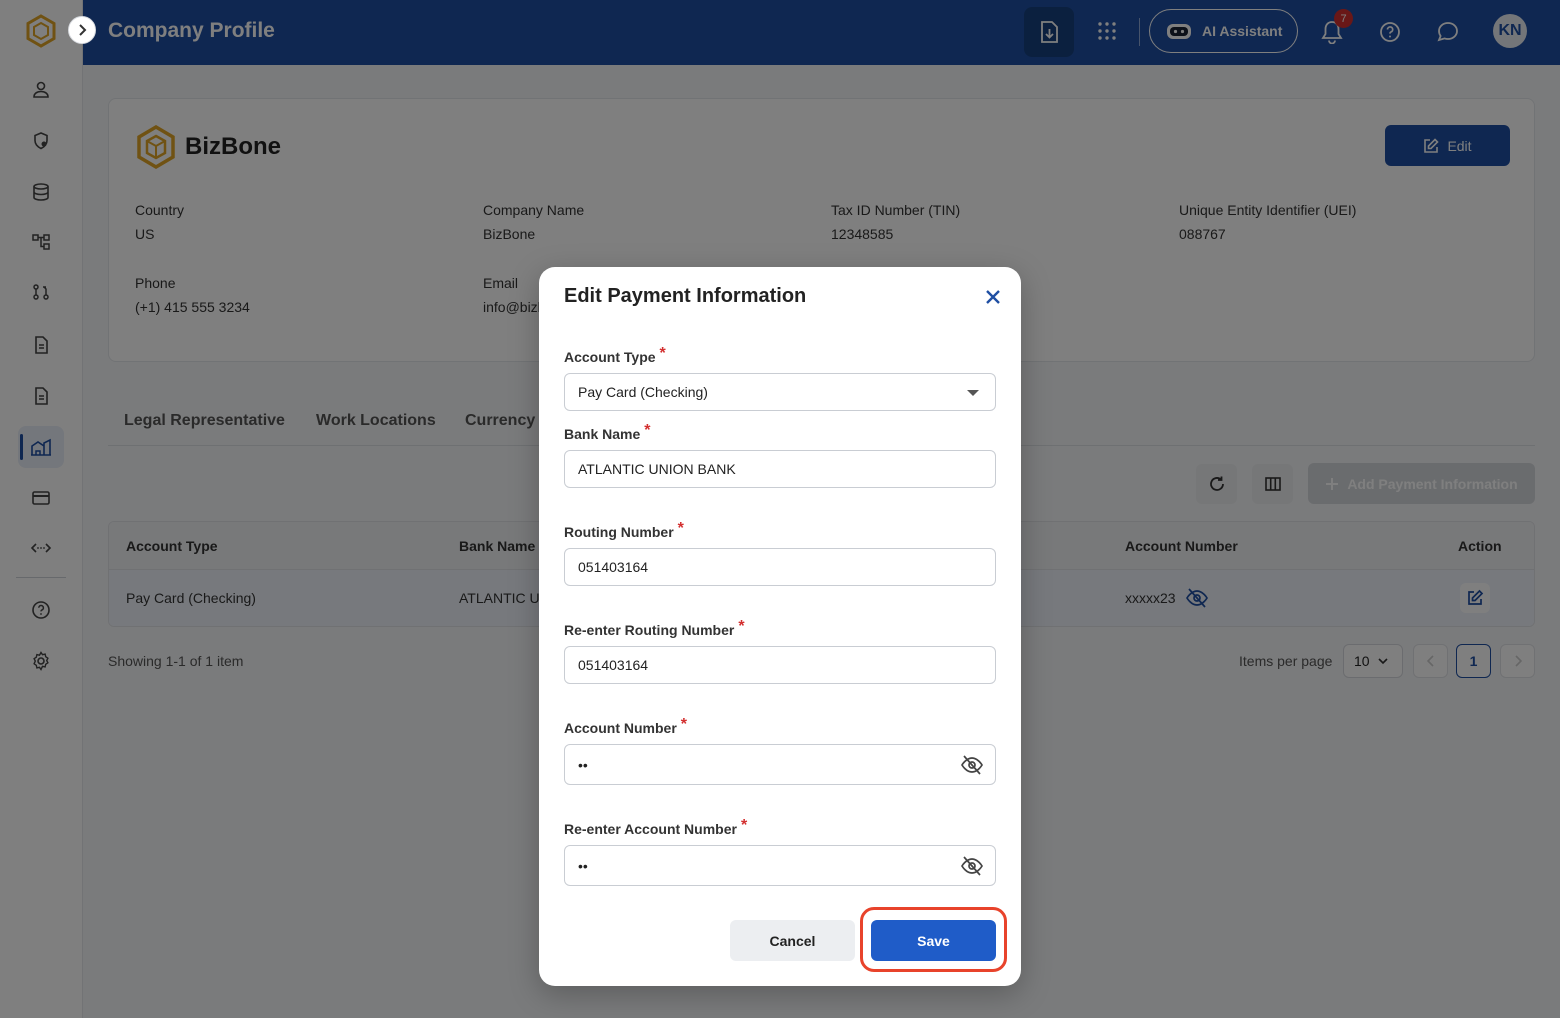  I want to click on reenter-account-input: ••, so click(780, 865).